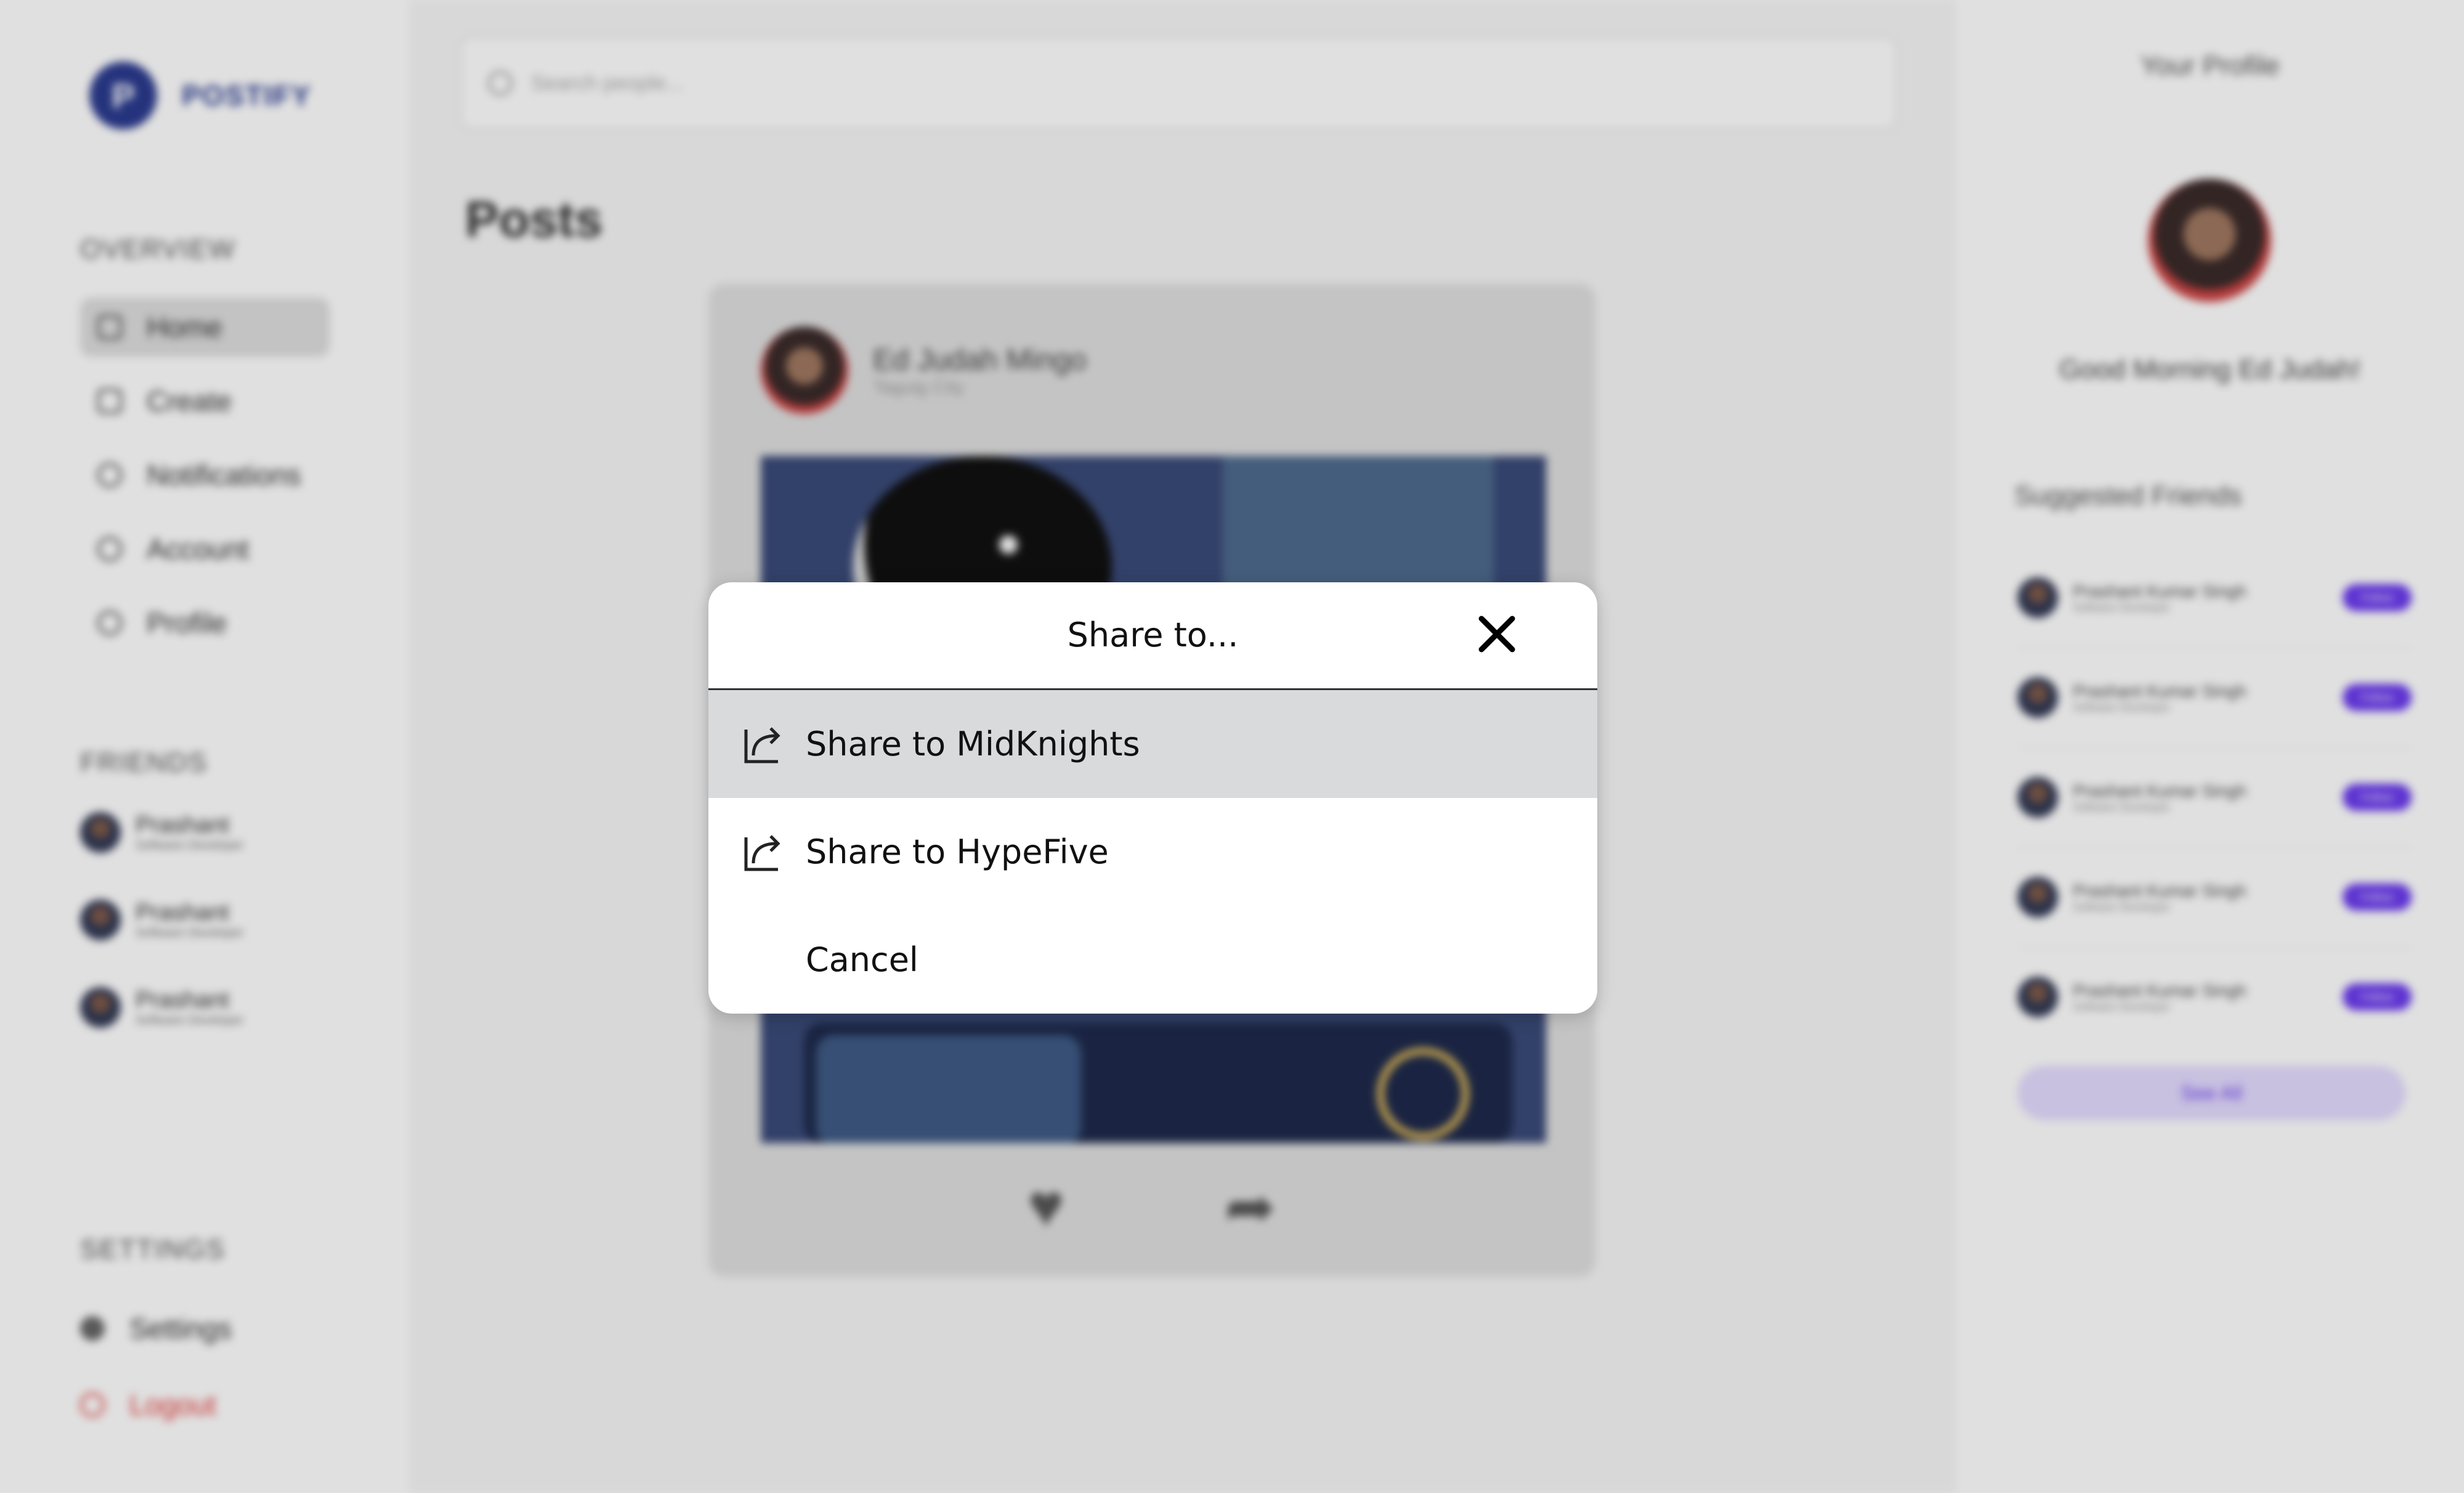 The height and width of the screenshot is (1493, 2464). I want to click on share-option-midknights: Share to MidKnights, so click(1152, 744).